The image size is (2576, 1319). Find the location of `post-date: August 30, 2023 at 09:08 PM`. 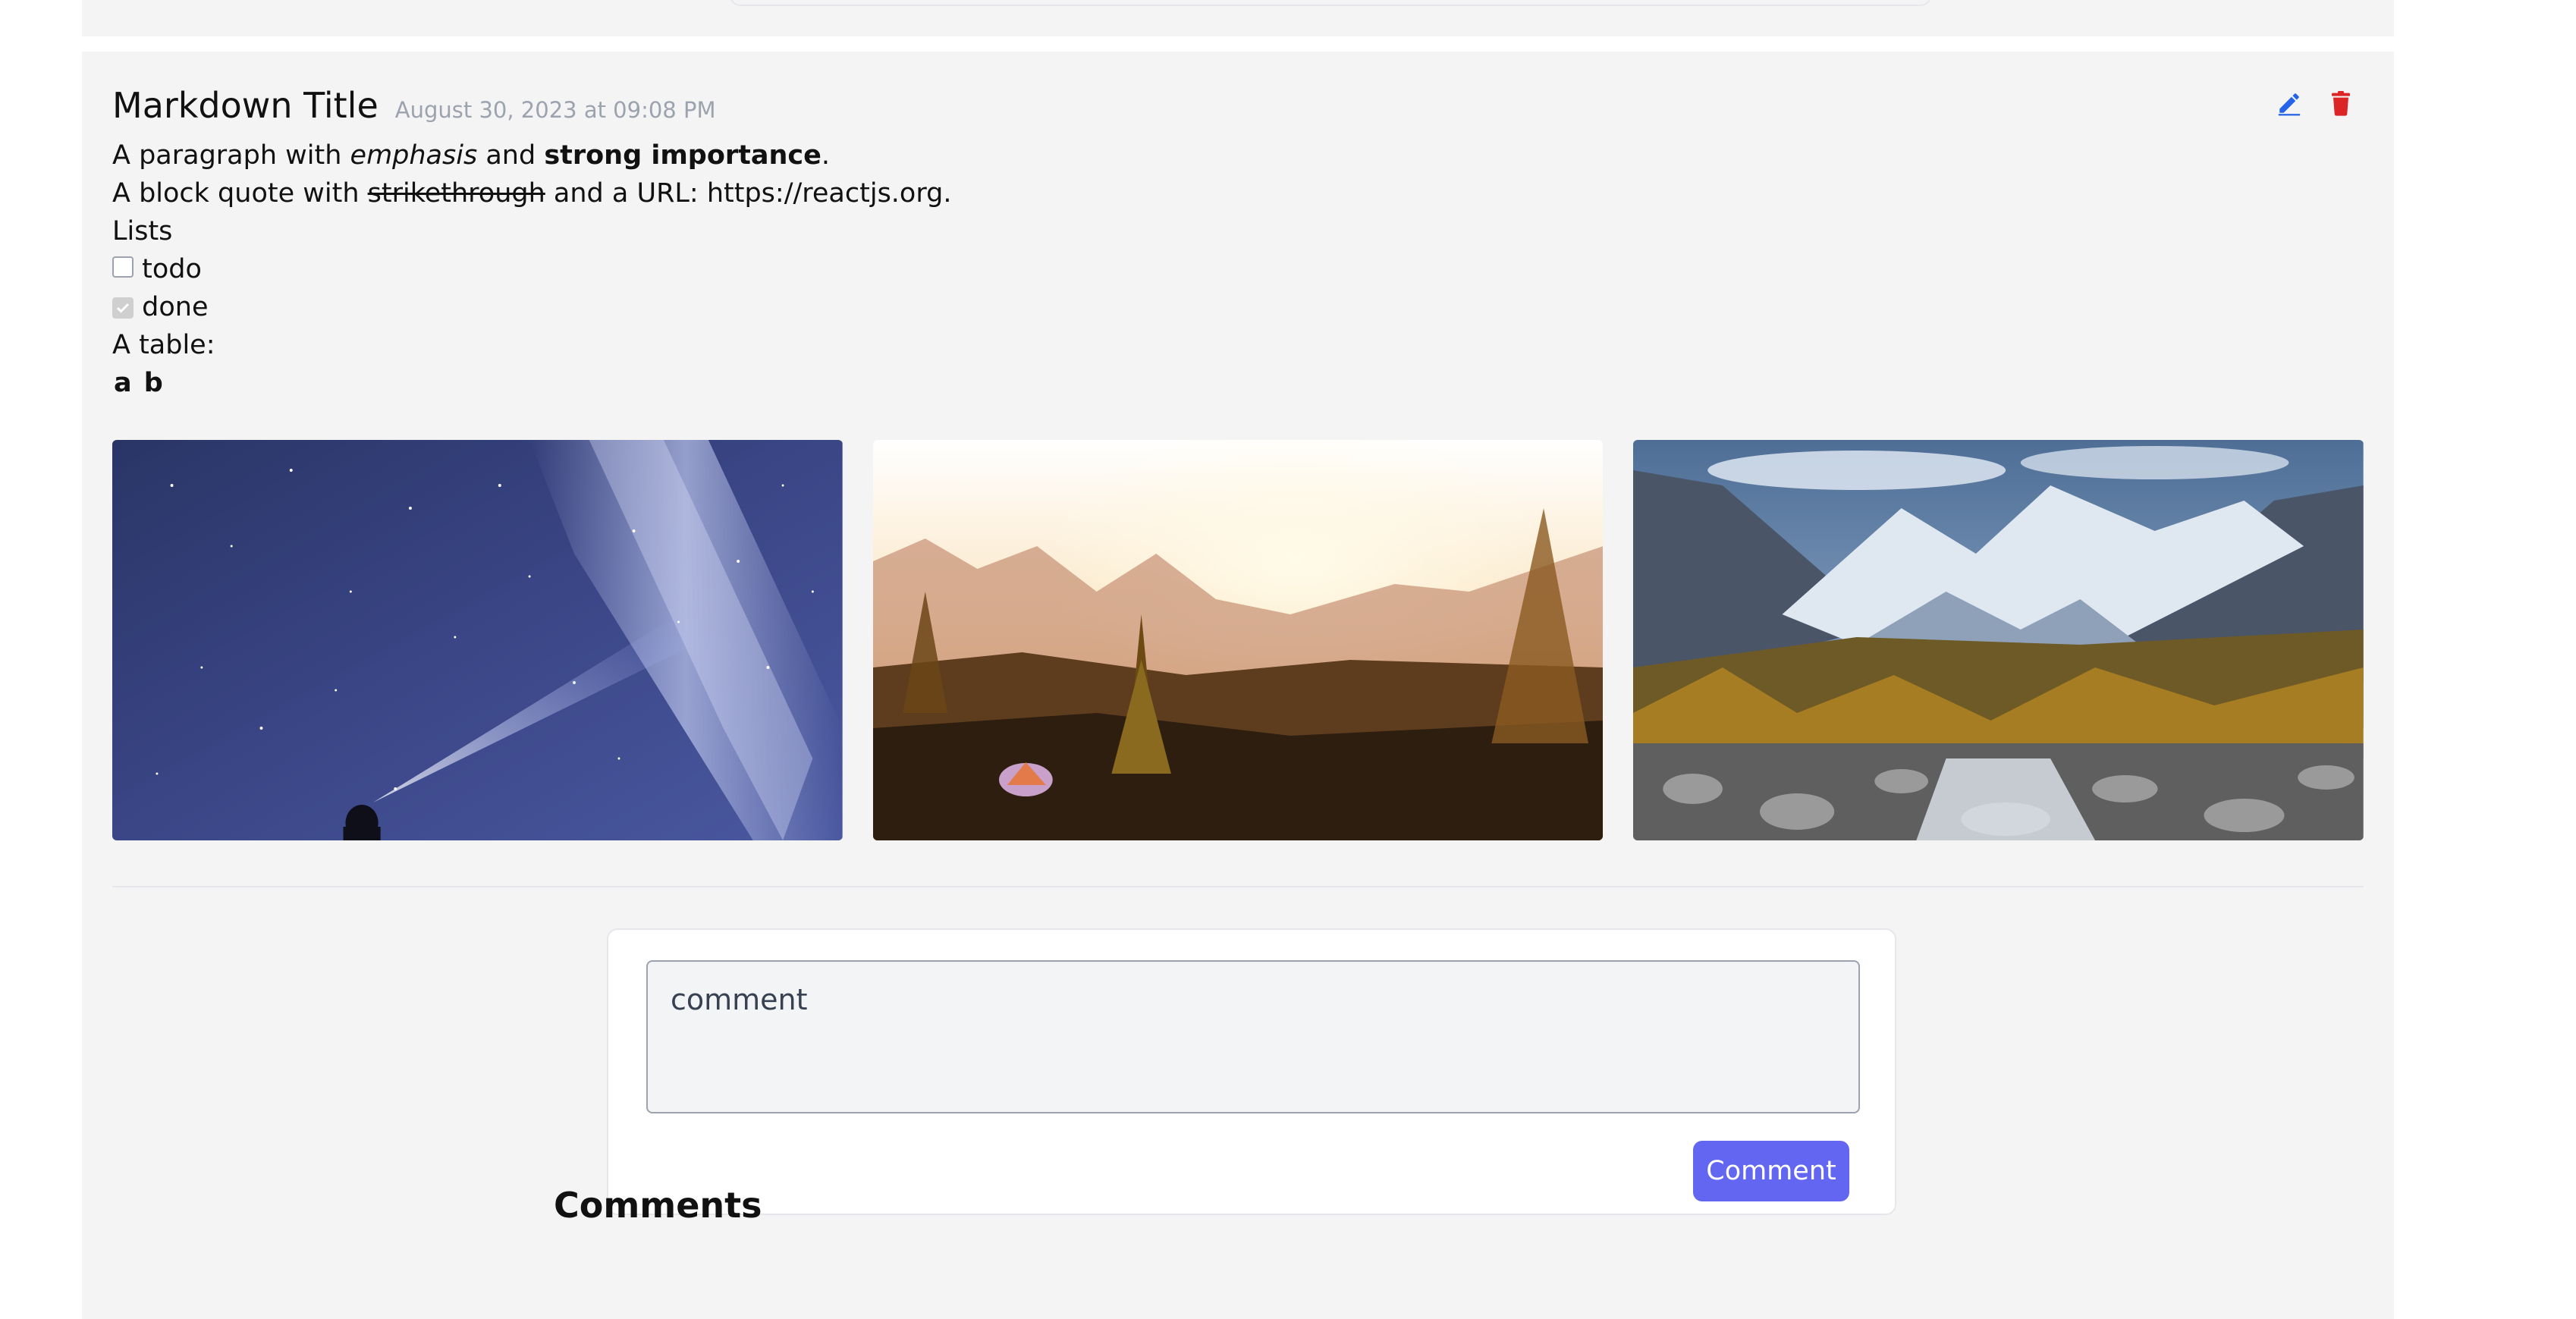

post-date: August 30, 2023 at 09:08 PM is located at coordinates (555, 110).